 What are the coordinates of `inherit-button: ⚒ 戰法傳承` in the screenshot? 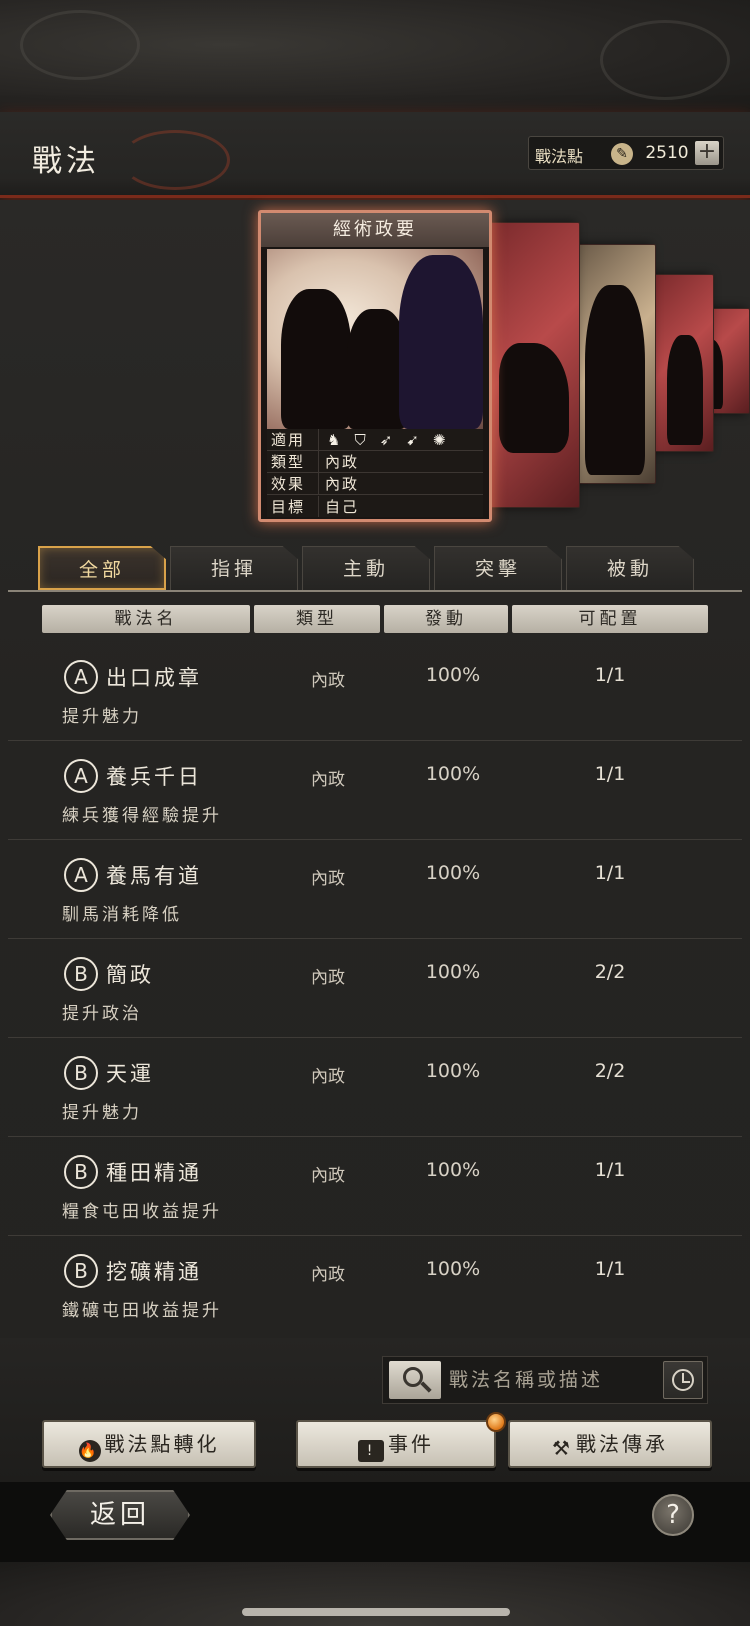 It's located at (610, 1444).